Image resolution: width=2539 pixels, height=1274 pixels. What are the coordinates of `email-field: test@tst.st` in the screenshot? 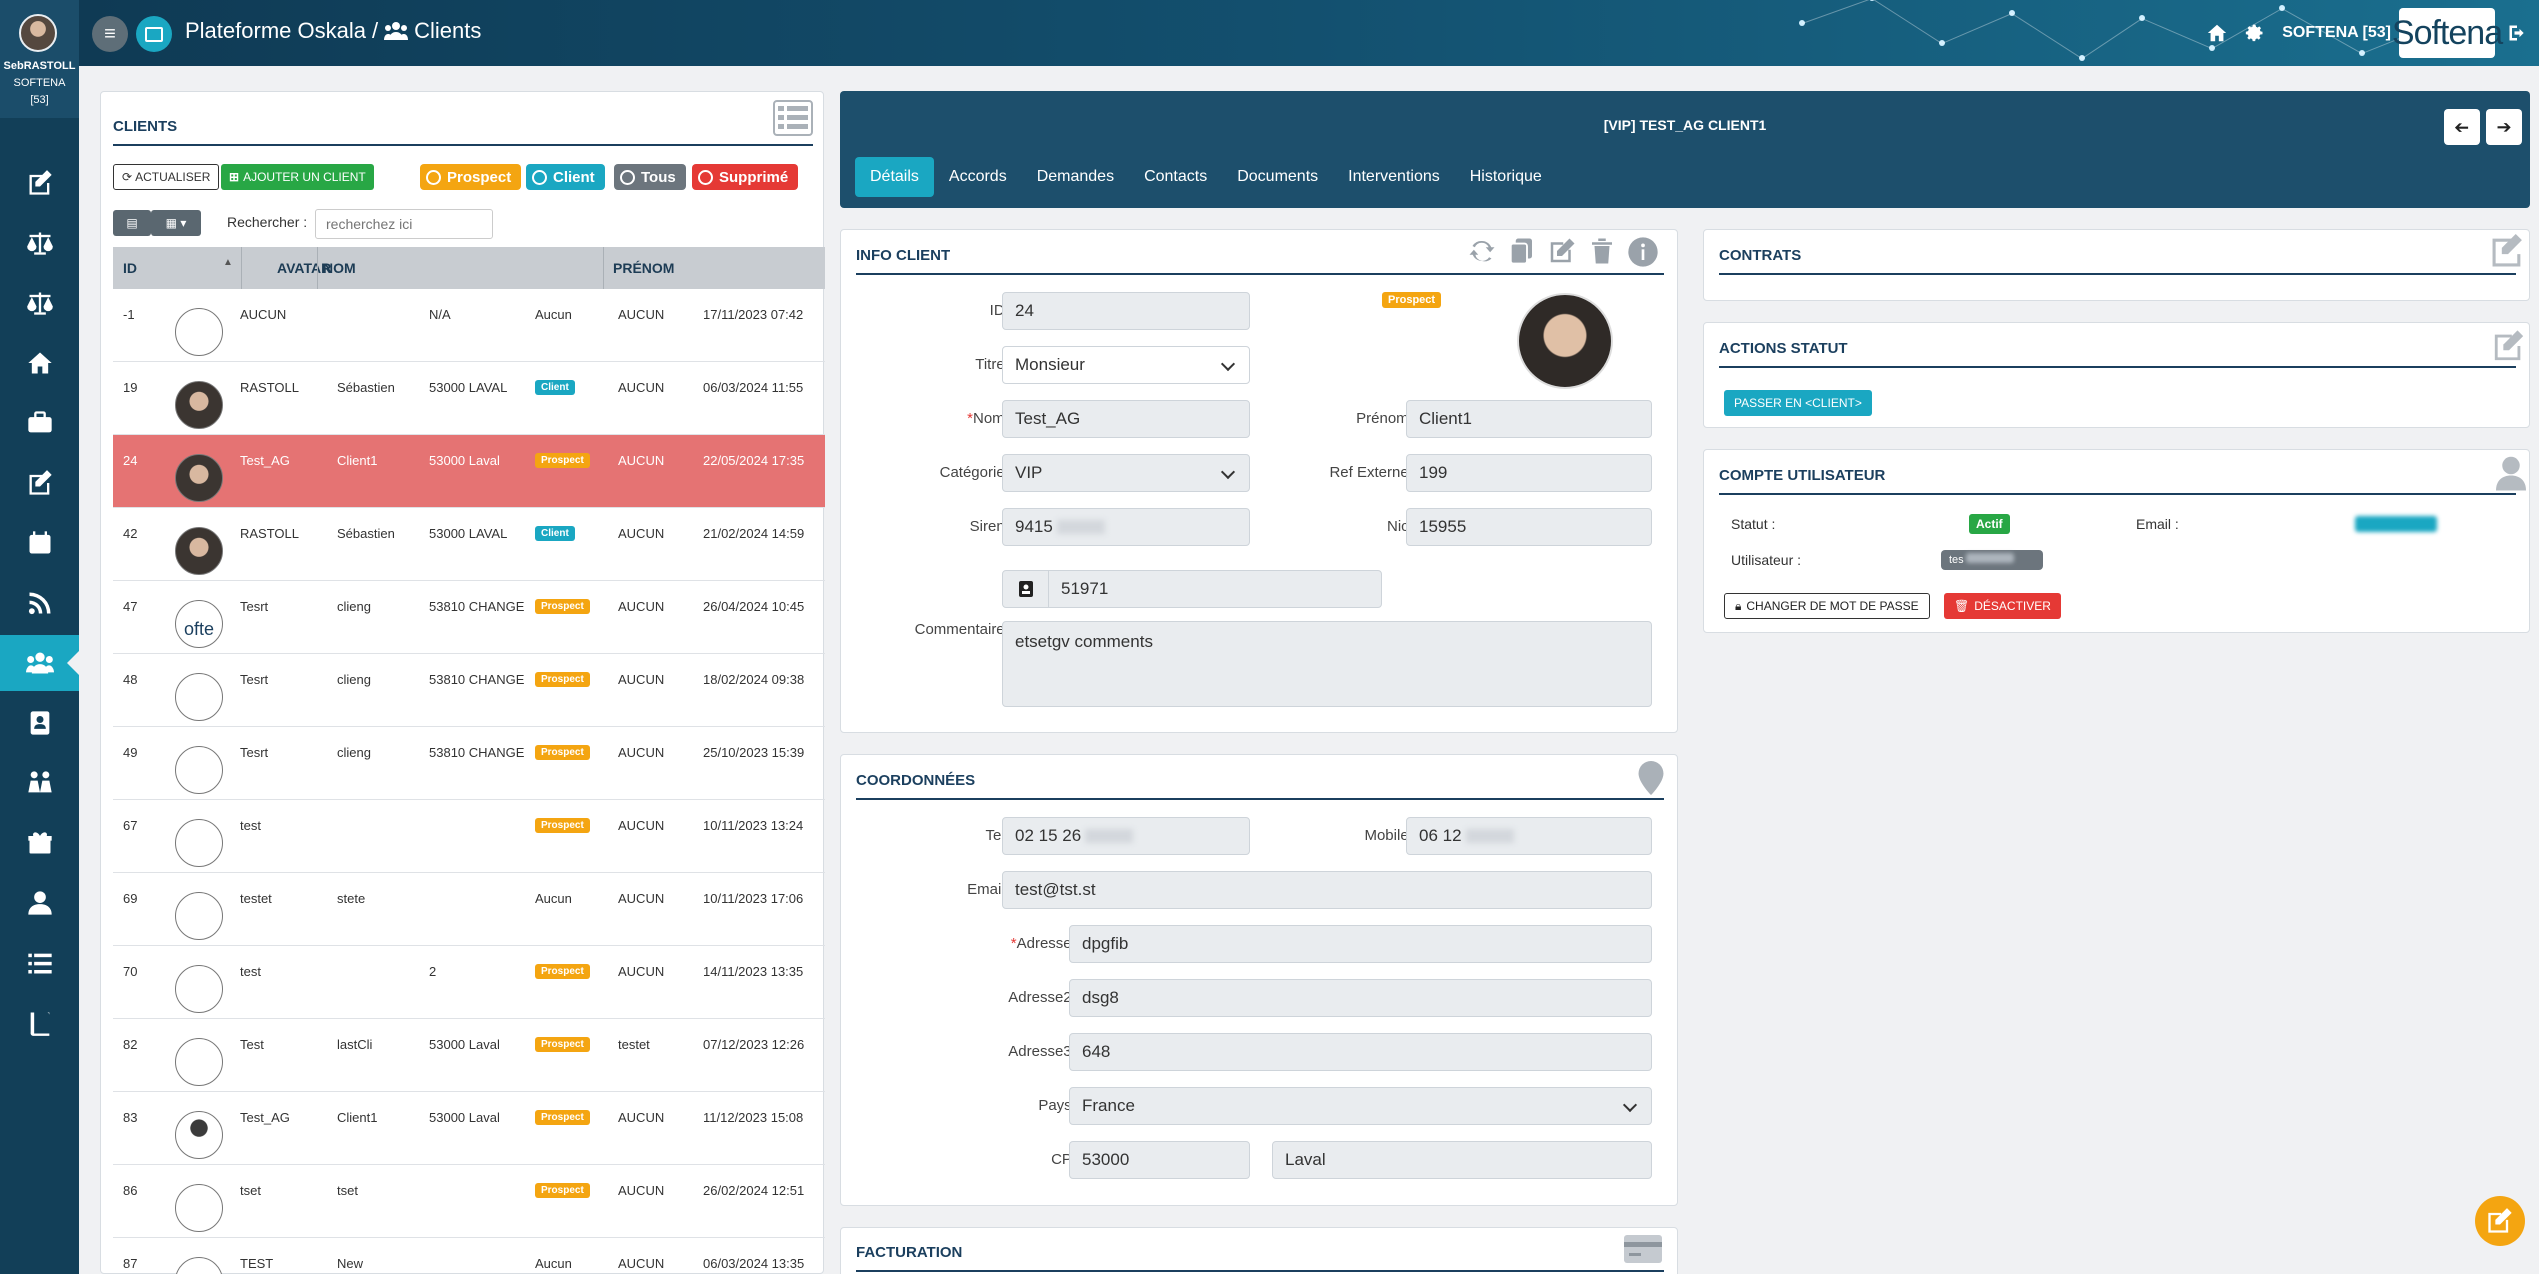 It's located at (1327, 890).